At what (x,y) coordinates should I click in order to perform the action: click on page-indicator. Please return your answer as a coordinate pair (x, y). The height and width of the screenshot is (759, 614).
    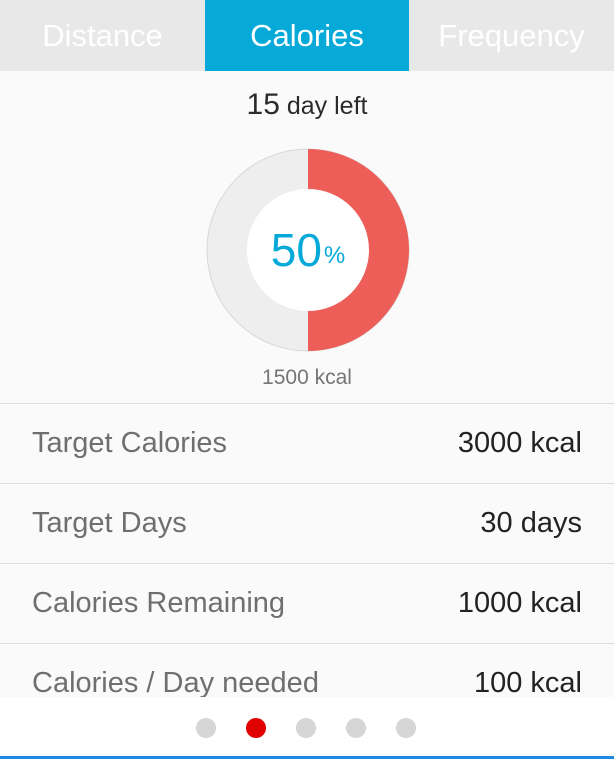
    Looking at the image, I should click on (307, 728).